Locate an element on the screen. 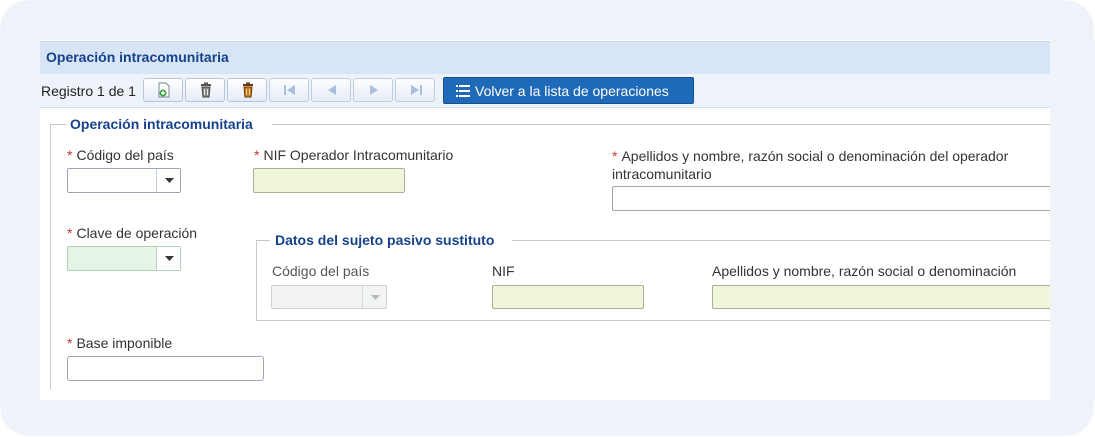 The height and width of the screenshot is (437, 1095). substitute-nif-label: NIF is located at coordinates (503, 271).